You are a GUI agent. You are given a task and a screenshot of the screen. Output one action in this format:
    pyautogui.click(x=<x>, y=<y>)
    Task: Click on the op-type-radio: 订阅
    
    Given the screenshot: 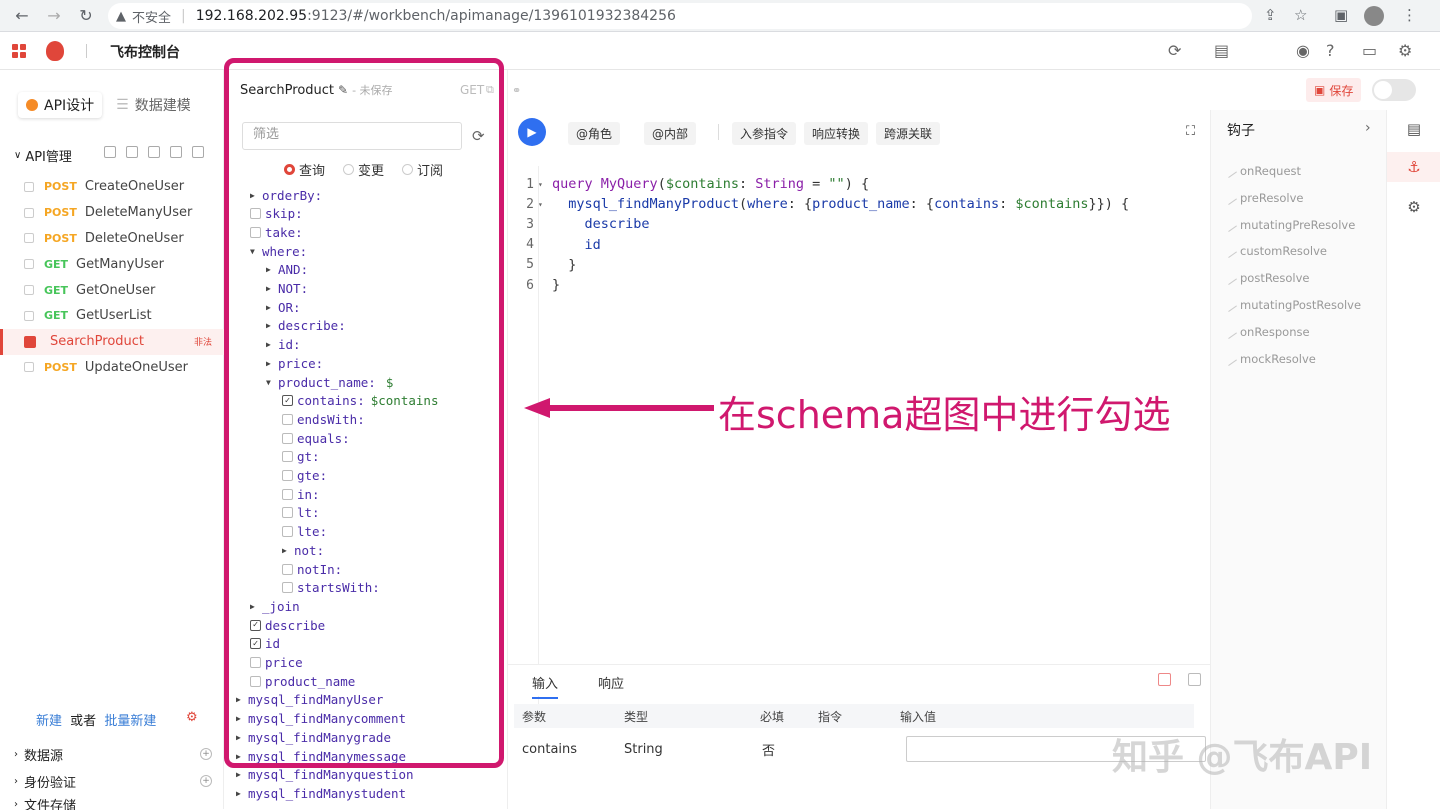 What is the action you would take?
    pyautogui.click(x=422, y=169)
    